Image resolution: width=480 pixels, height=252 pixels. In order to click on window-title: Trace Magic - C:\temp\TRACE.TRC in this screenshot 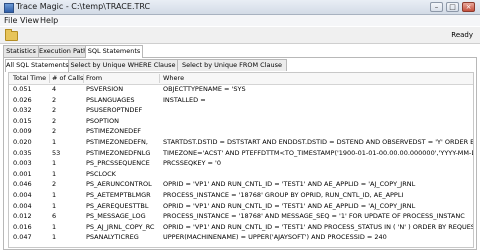, I will do `click(83, 6)`.